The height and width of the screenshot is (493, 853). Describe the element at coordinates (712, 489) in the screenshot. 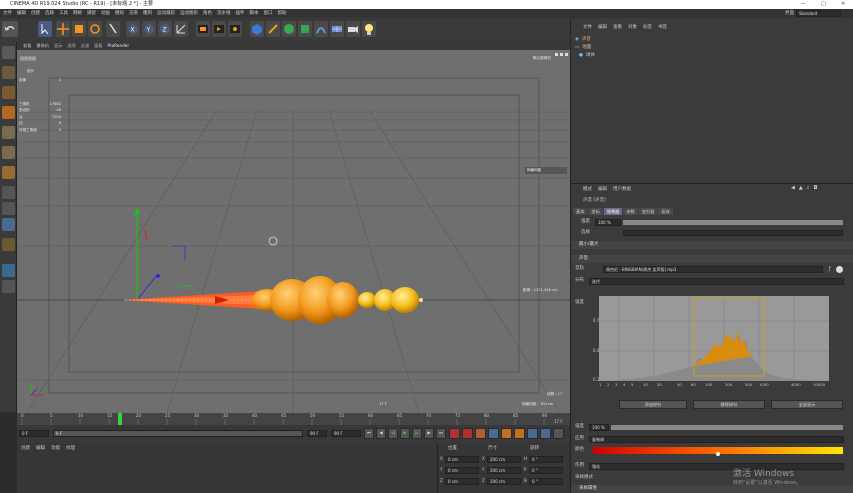

I see `section-sampling: 采样属性` at that location.